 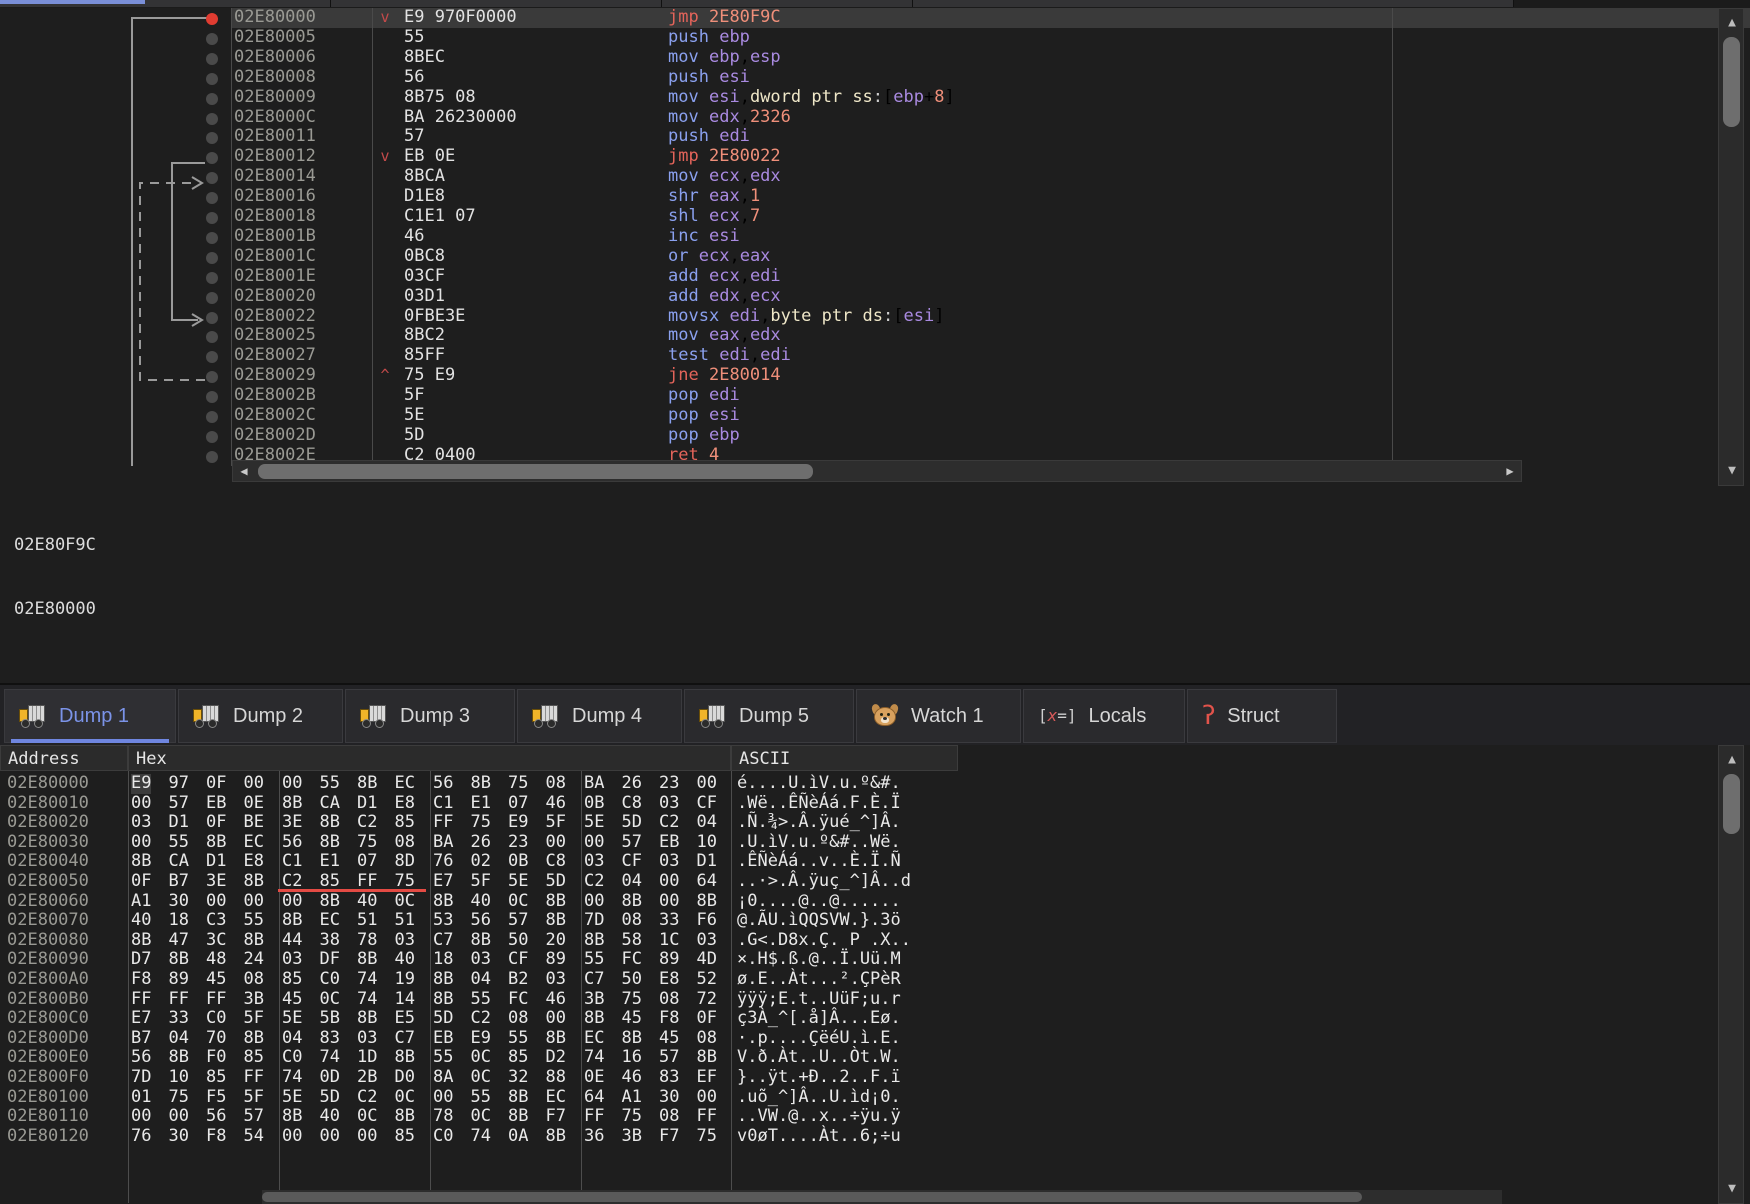 I want to click on hex-byte: 48, so click(x=216, y=960).